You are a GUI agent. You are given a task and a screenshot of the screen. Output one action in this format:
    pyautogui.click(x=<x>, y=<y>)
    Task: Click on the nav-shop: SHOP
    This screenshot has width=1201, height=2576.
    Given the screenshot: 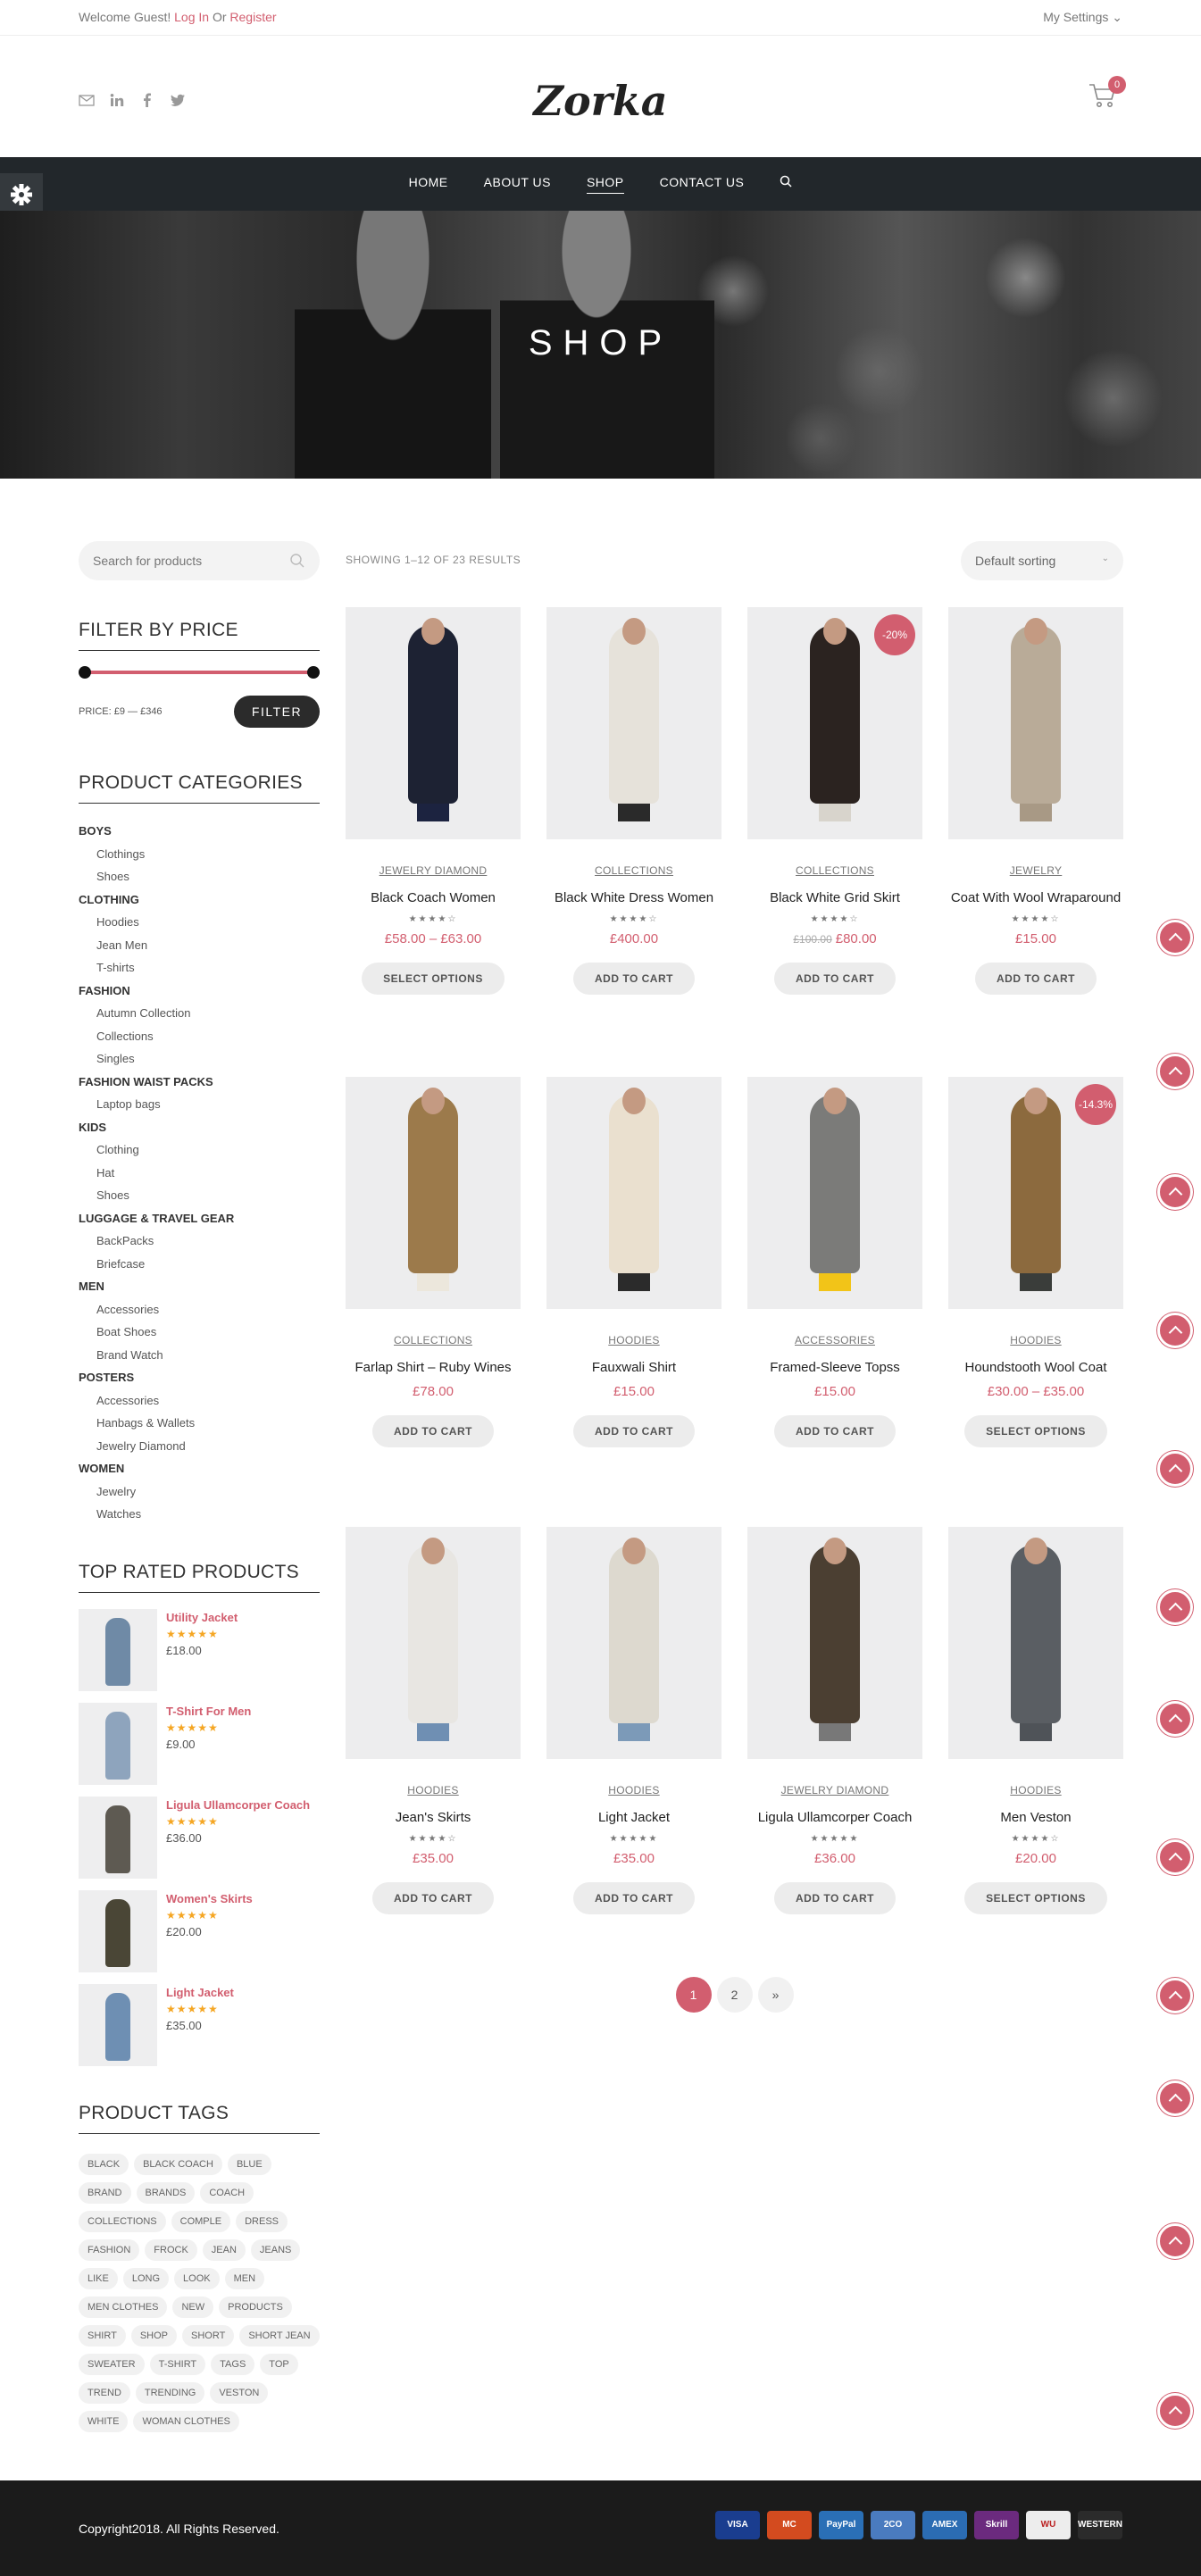 What is the action you would take?
    pyautogui.click(x=605, y=184)
    